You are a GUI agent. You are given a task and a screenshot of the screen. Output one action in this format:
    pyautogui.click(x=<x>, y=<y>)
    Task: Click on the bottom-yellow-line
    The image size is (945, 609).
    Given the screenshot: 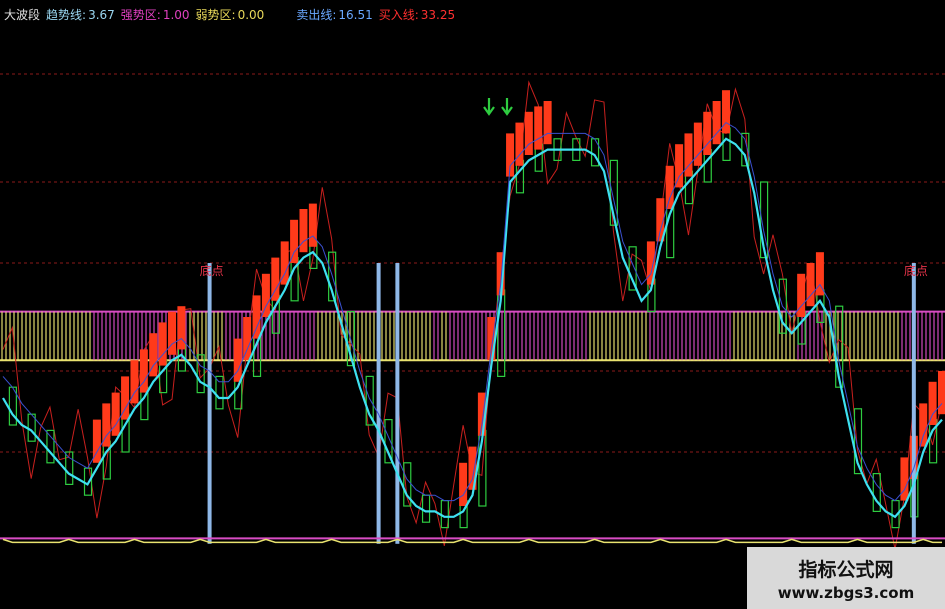 What is the action you would take?
    pyautogui.click(x=472, y=541)
    